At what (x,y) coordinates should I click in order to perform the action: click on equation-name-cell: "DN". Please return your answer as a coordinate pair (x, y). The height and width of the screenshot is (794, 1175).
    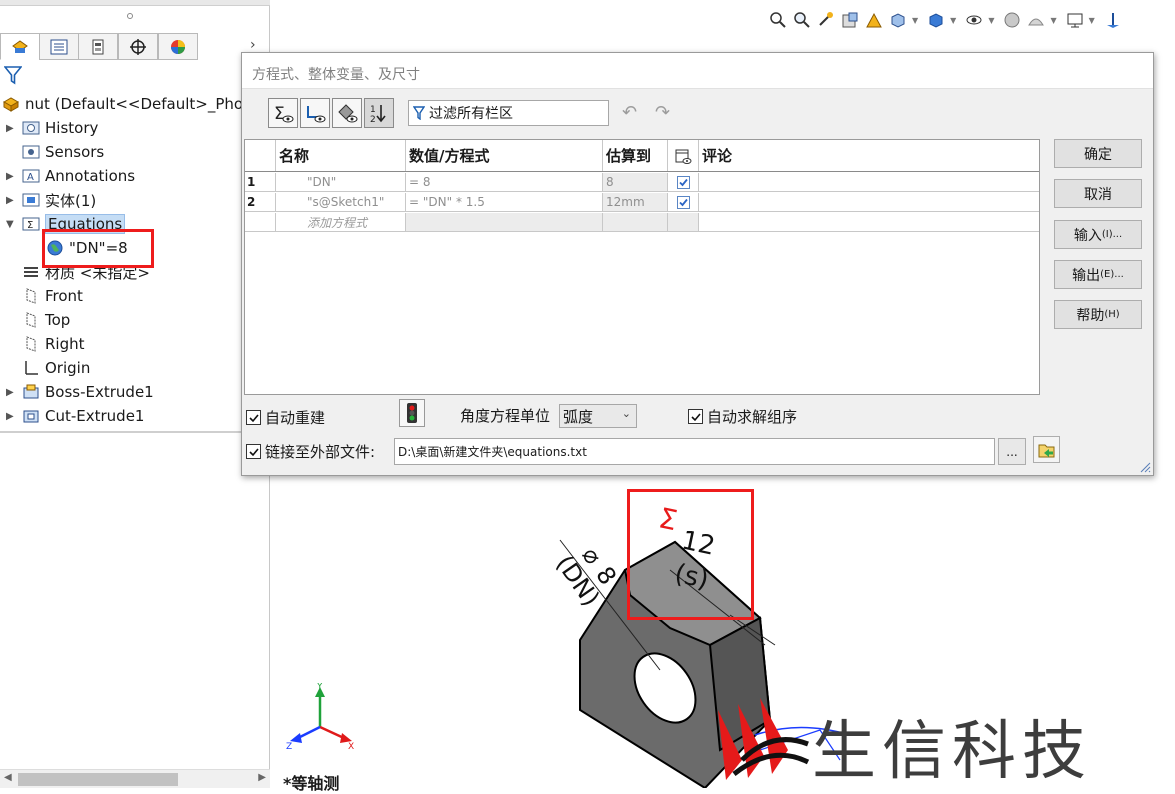
    Looking at the image, I should click on (341, 182).